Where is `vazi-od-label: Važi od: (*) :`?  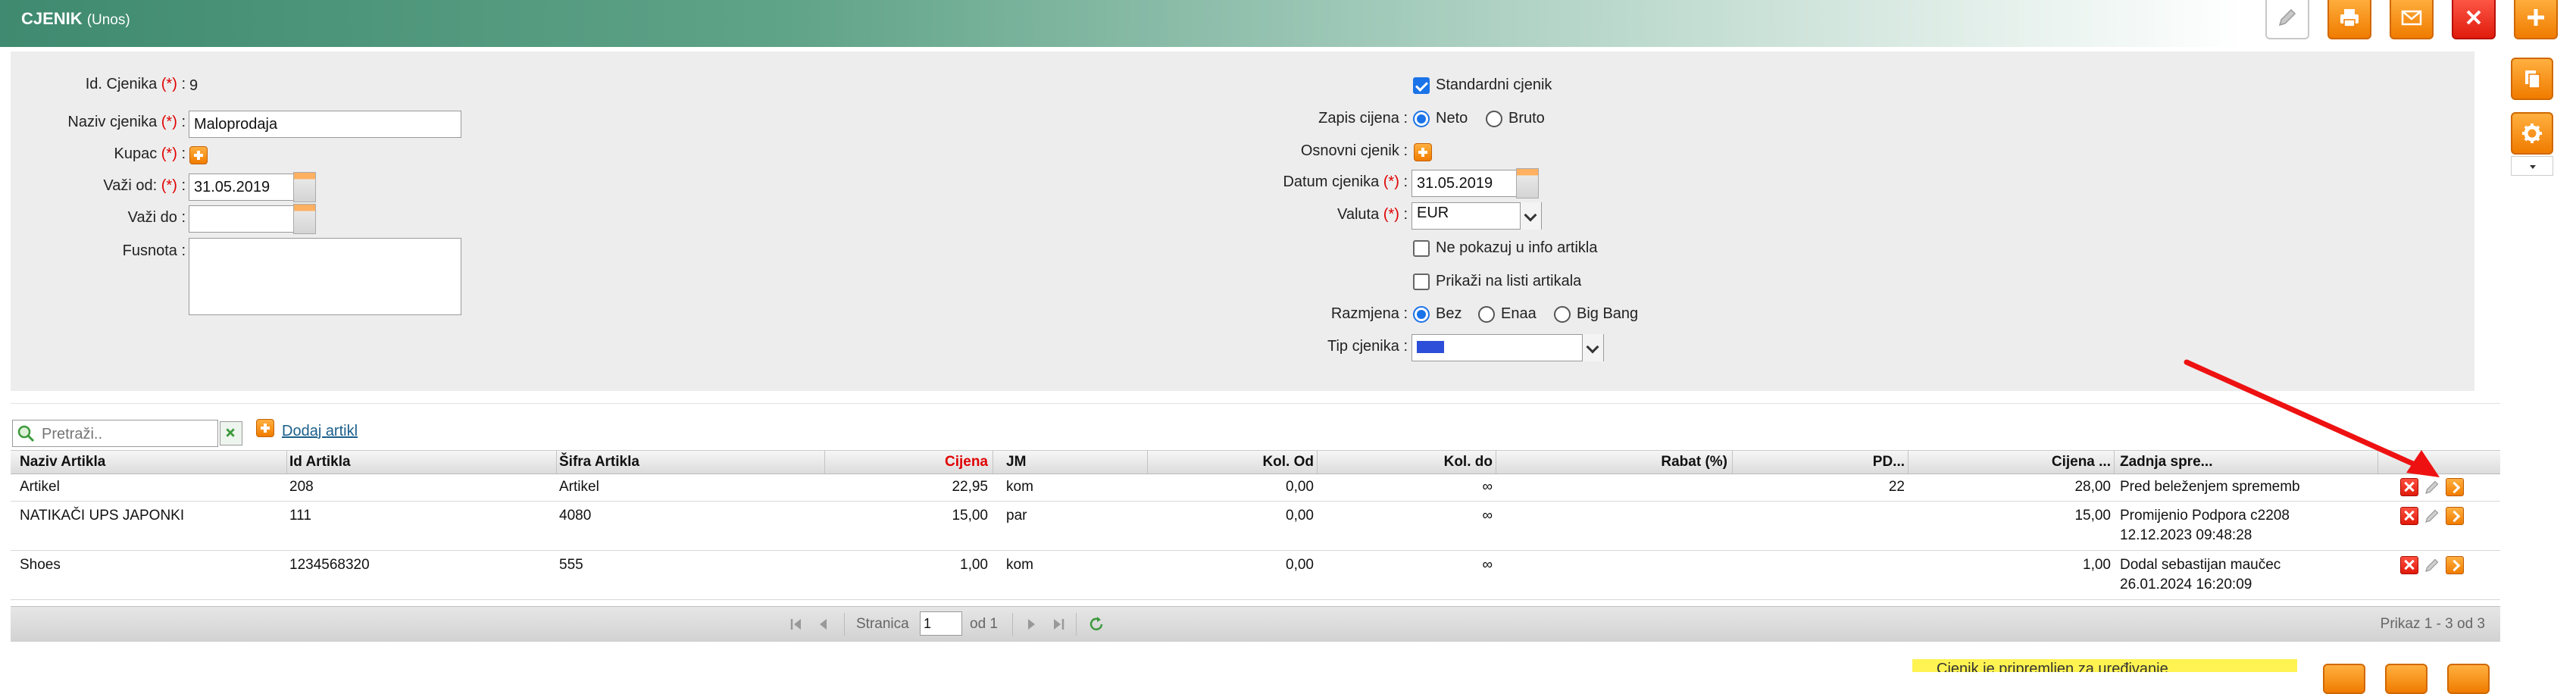 vazi-od-label: Važi od: (*) : is located at coordinates (144, 186).